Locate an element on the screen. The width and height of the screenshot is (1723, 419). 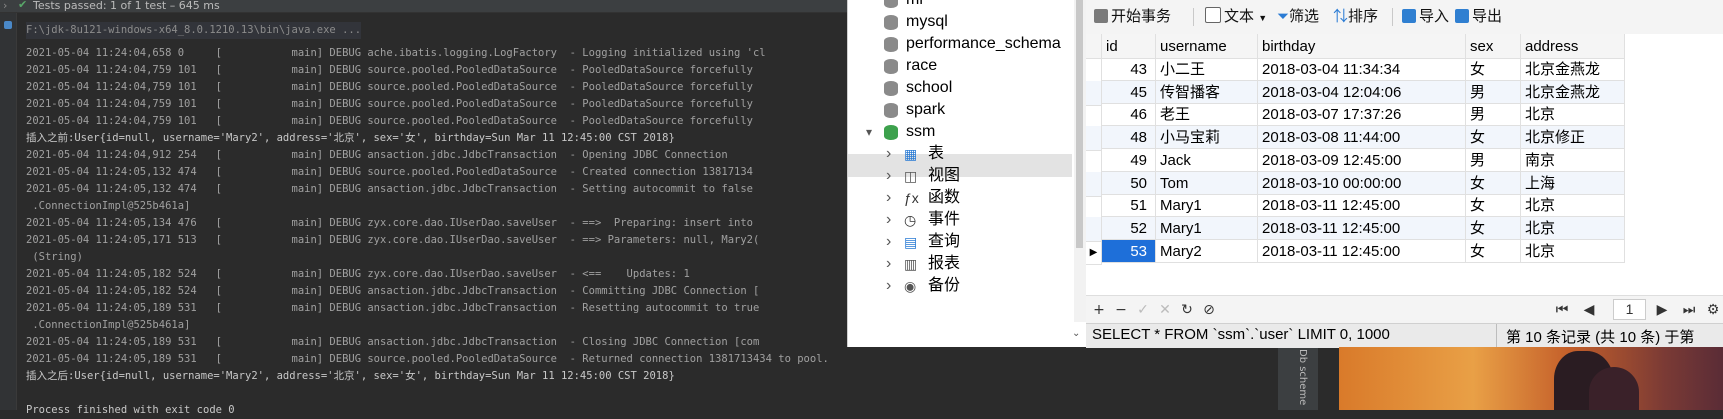
db-scheme-side-tab: Db scheme is located at coordinates (1304, 376).